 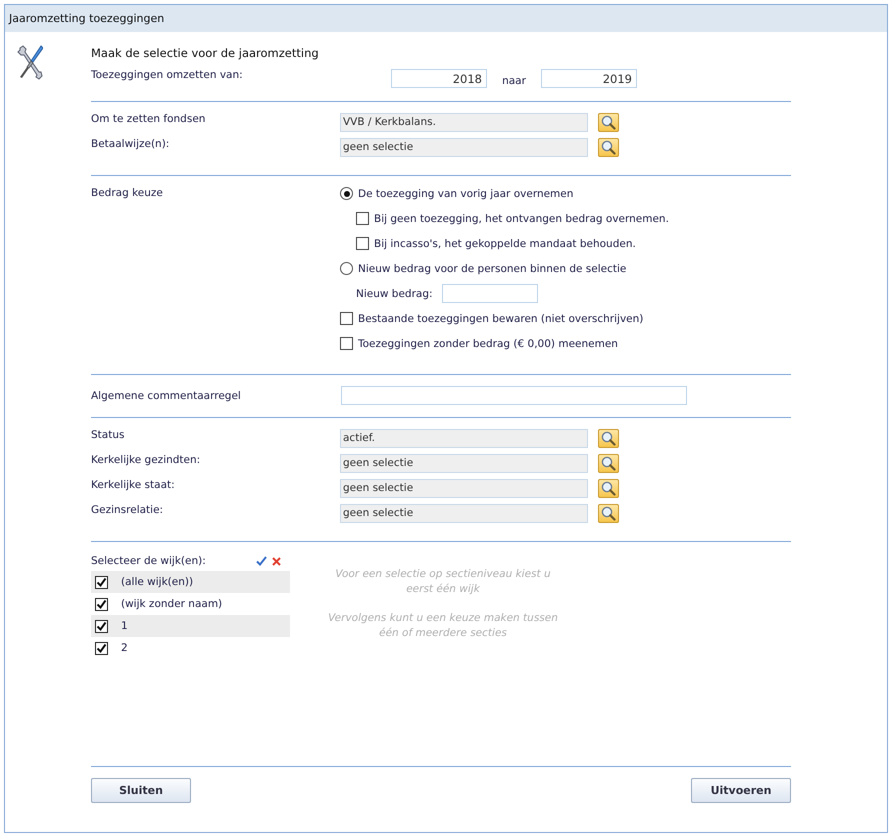 What do you see at coordinates (190, 582) in the screenshot?
I see `list-item: (alle wijk(en))` at bounding box center [190, 582].